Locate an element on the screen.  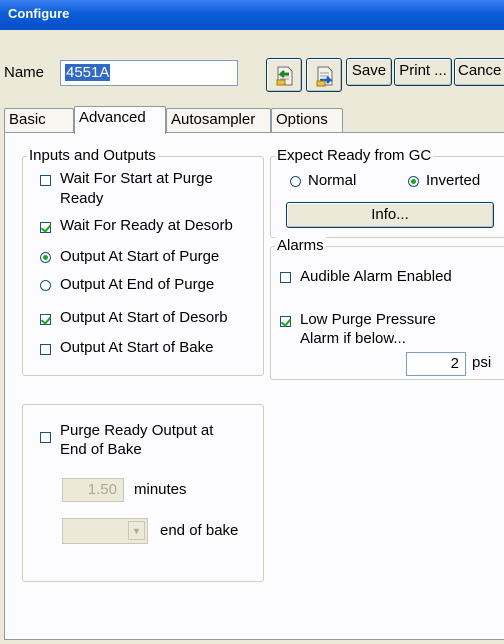
tab-autosampler: Autosampler is located at coordinates (218, 120).